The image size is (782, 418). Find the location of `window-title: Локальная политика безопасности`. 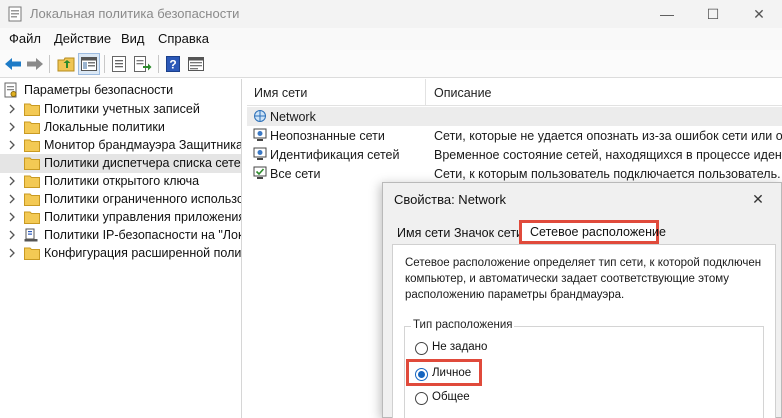

window-title: Локальная политика безопасности is located at coordinates (135, 13).